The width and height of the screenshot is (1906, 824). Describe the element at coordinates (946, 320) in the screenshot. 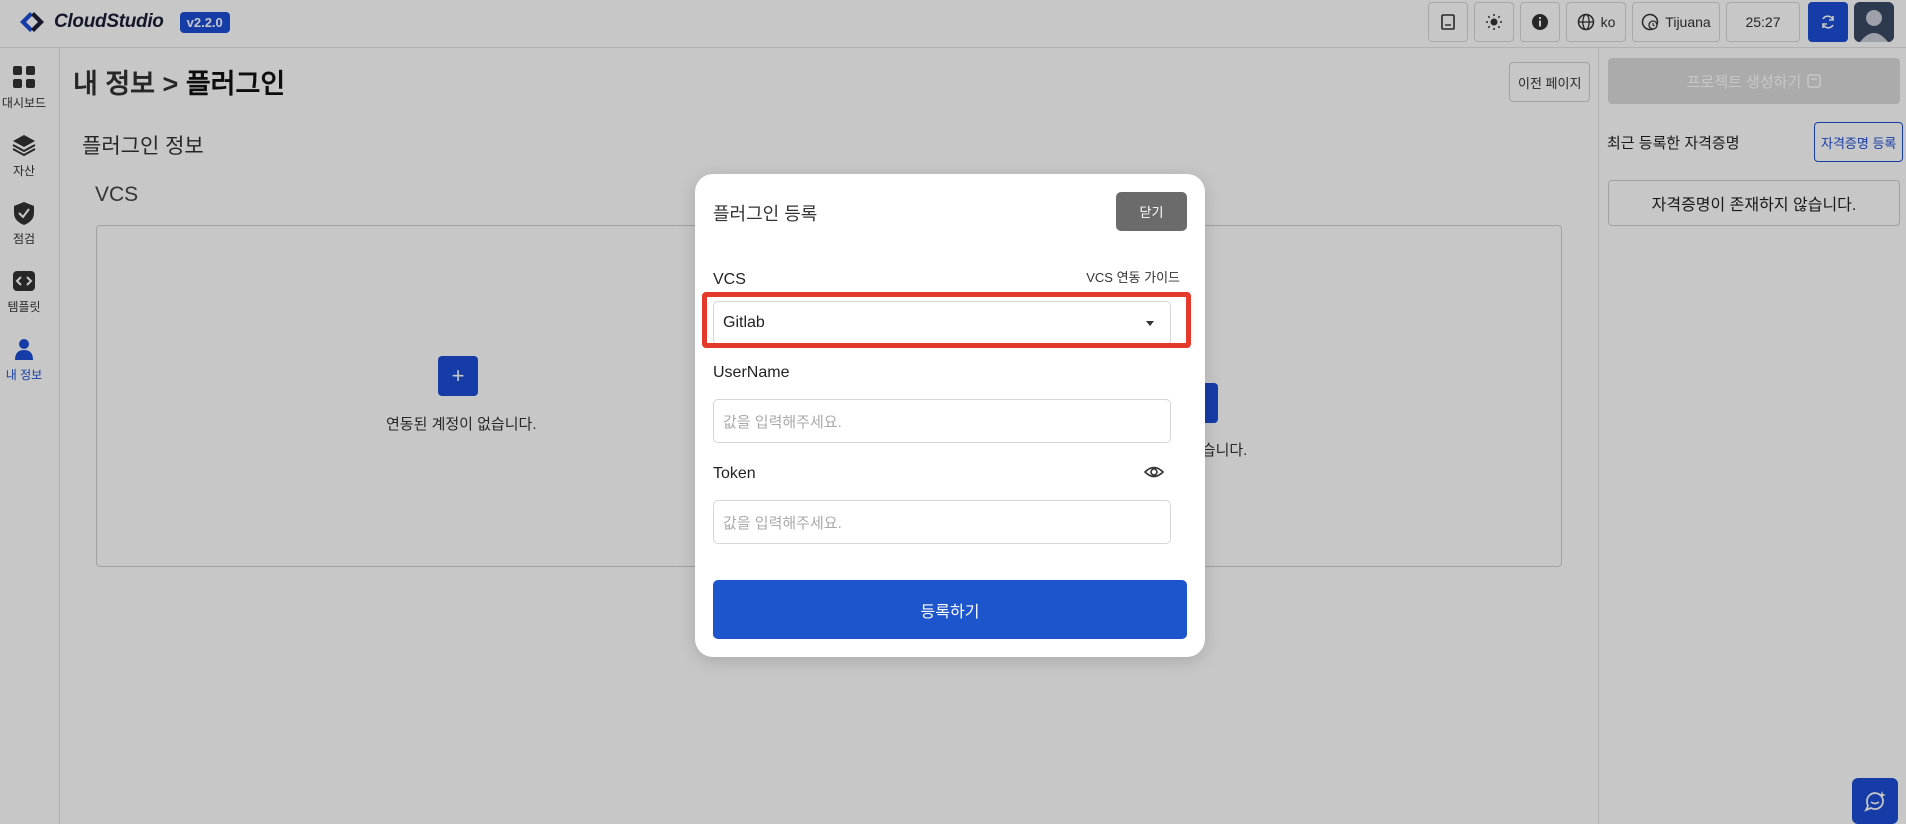

I see `highlight-box` at that location.